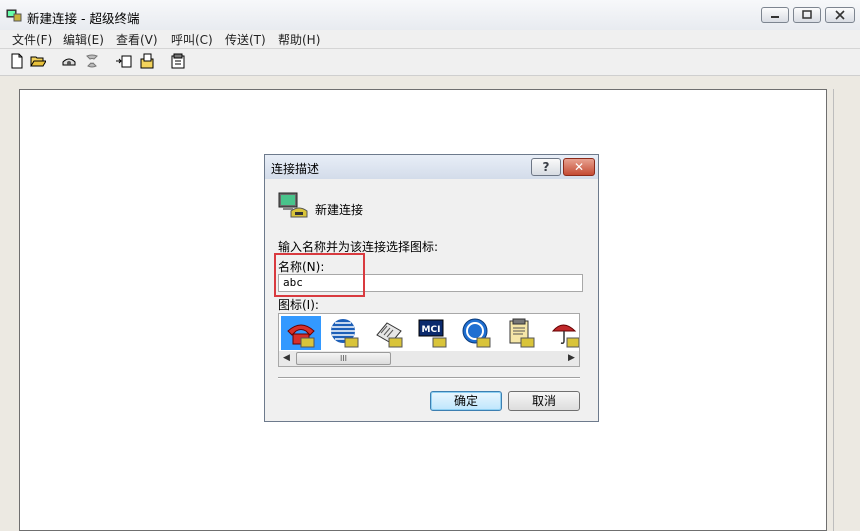 This screenshot has height=531, width=860. What do you see at coordinates (299, 39) in the screenshot?
I see `menu-help: 帮助(H)` at bounding box center [299, 39].